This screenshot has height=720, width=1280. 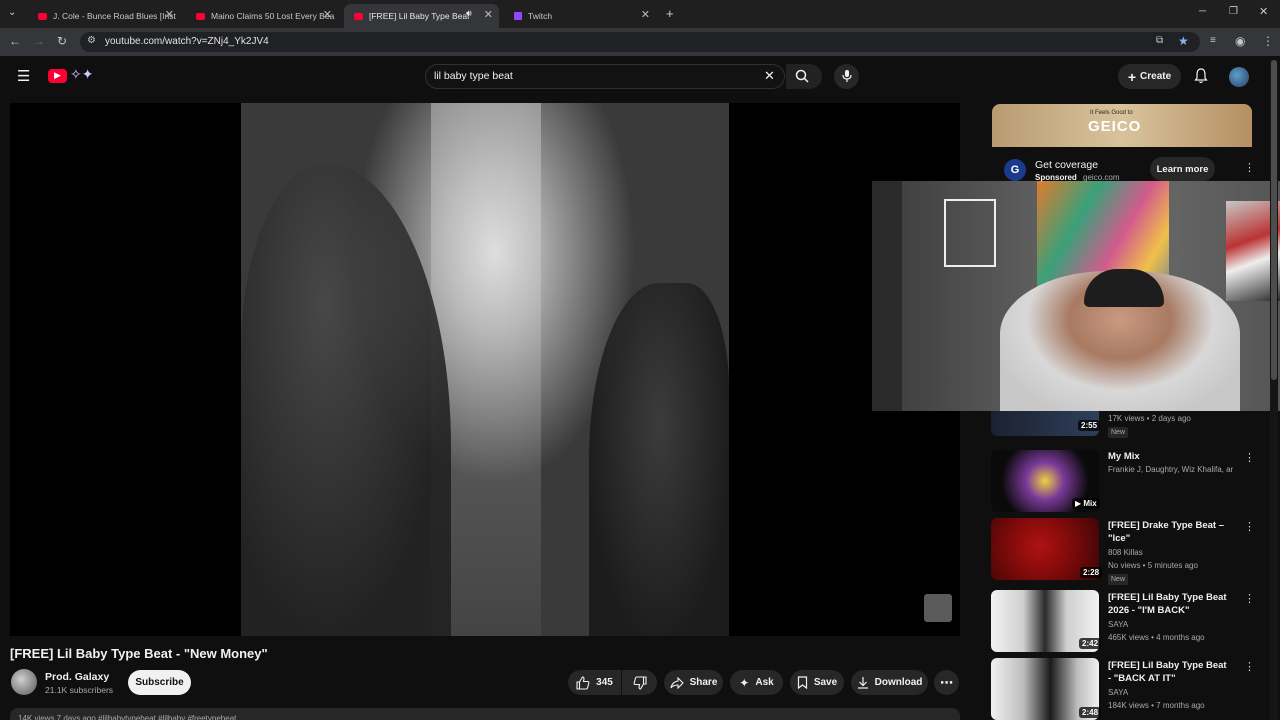 What do you see at coordinates (846, 76) in the screenshot?
I see `voice-search-button` at bounding box center [846, 76].